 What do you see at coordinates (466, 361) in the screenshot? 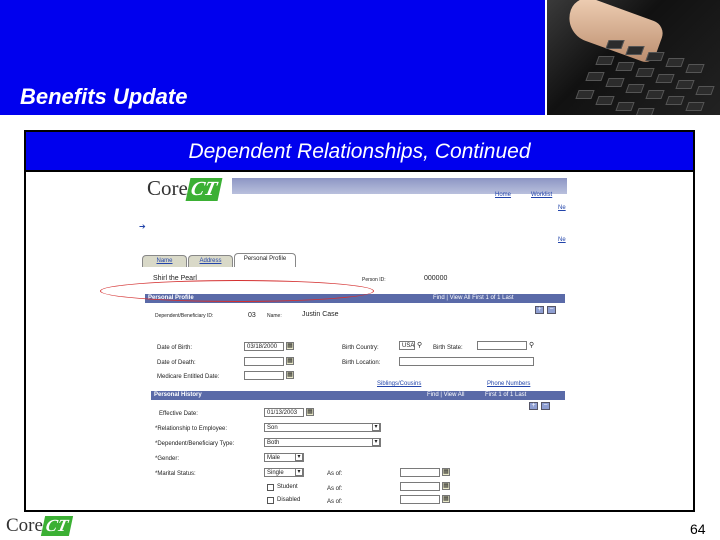
I see `birth-location-field` at bounding box center [466, 361].